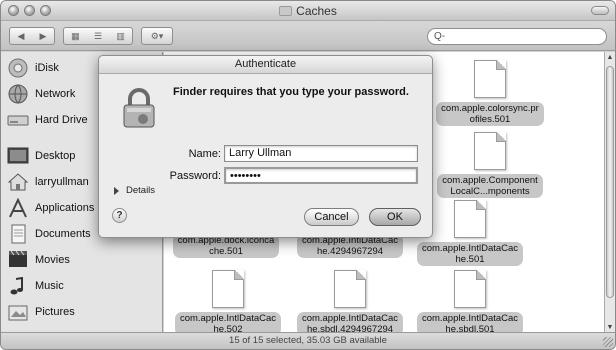 The height and width of the screenshot is (350, 616). What do you see at coordinates (18, 68) in the screenshot?
I see `idisk-icon` at bounding box center [18, 68].